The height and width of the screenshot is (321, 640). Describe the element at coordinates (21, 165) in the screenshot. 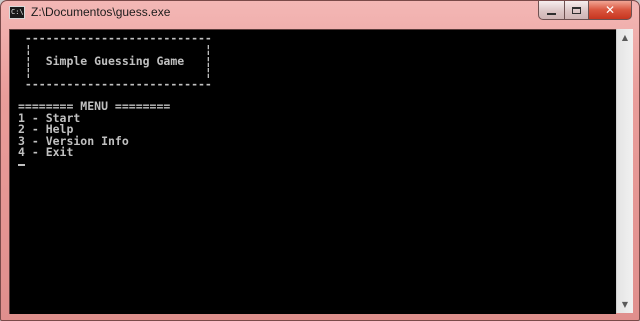

I see `text-cursor` at that location.